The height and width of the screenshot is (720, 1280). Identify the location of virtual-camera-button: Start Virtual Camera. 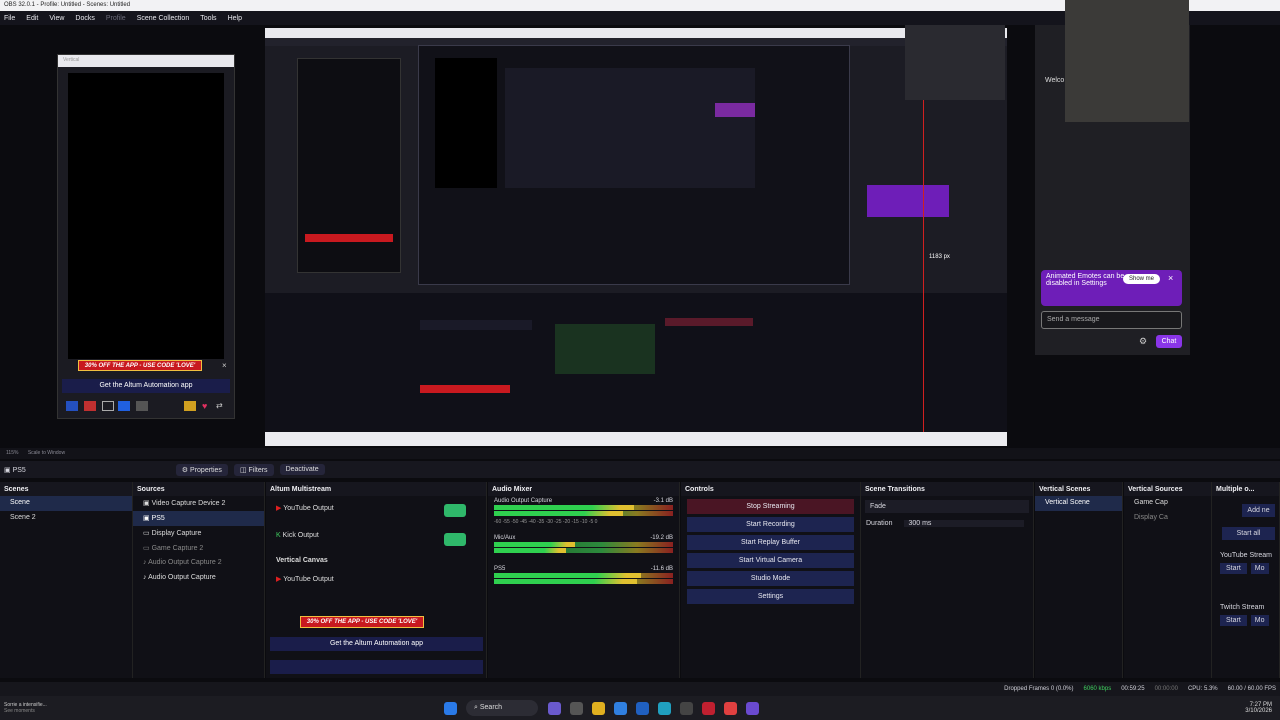
(770, 560).